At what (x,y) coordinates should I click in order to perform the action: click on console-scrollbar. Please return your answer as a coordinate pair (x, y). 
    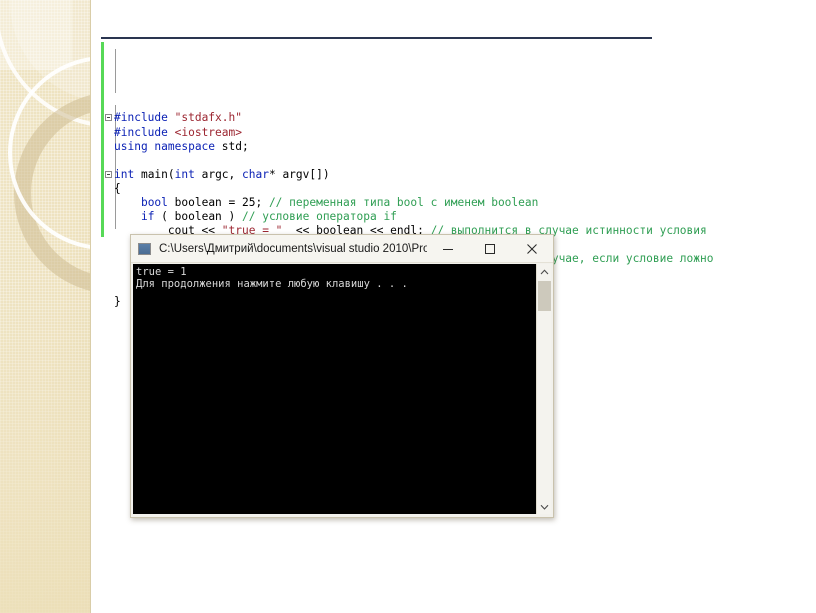
    Looking at the image, I should click on (543, 389).